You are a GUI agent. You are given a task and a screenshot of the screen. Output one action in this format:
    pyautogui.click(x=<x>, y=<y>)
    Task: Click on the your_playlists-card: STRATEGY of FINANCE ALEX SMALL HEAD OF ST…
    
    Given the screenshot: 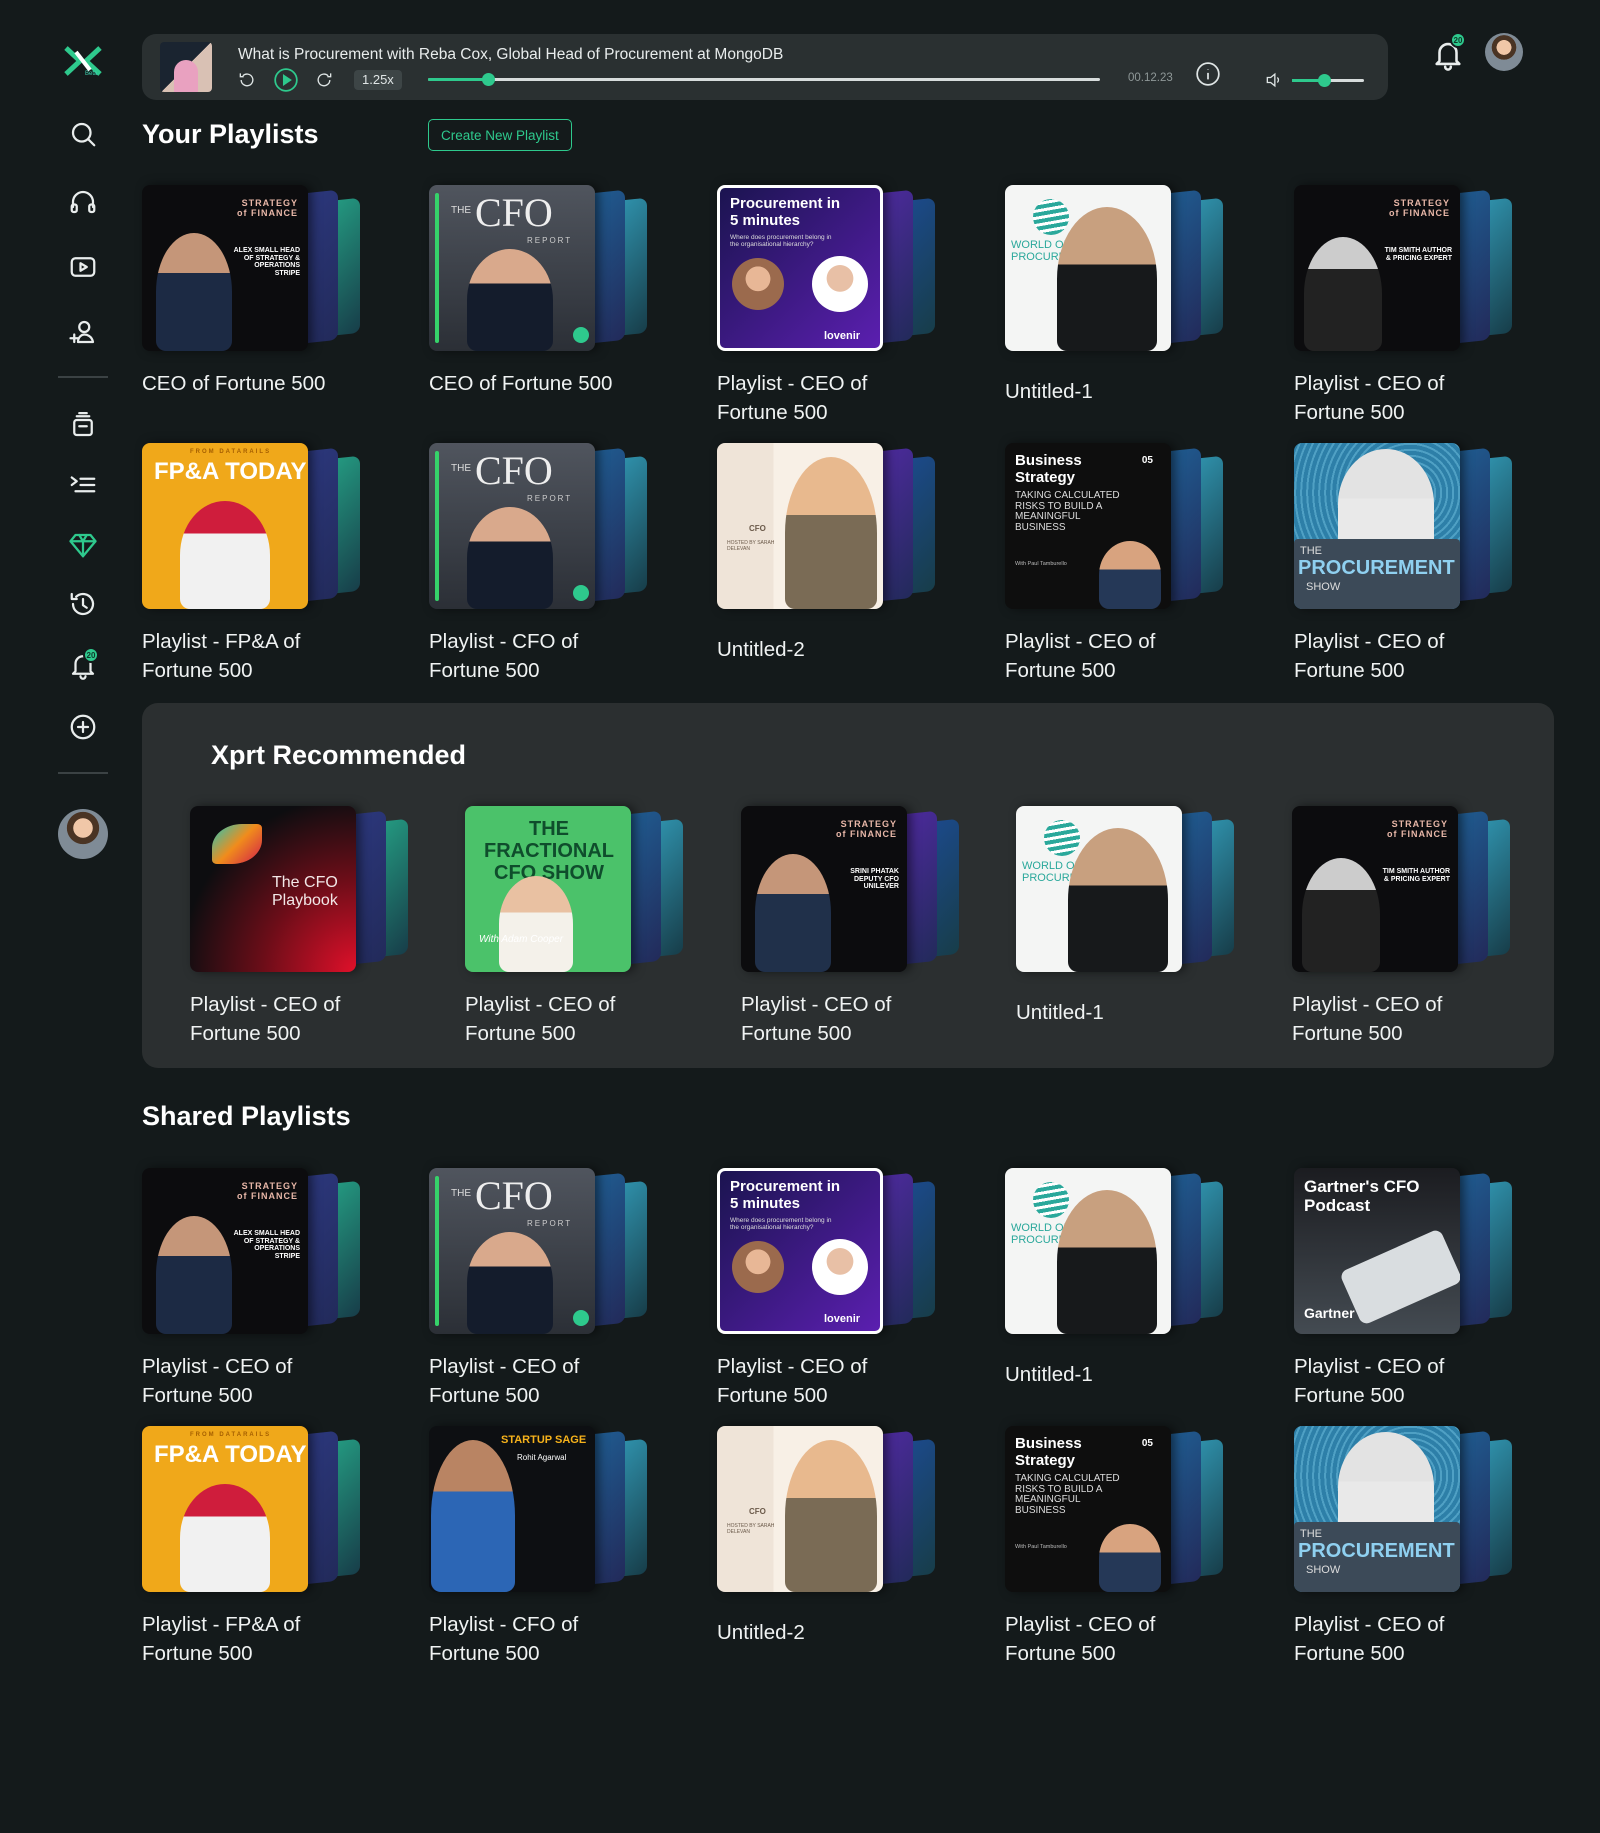 What is the action you would take?
    pyautogui.click(x=257, y=305)
    